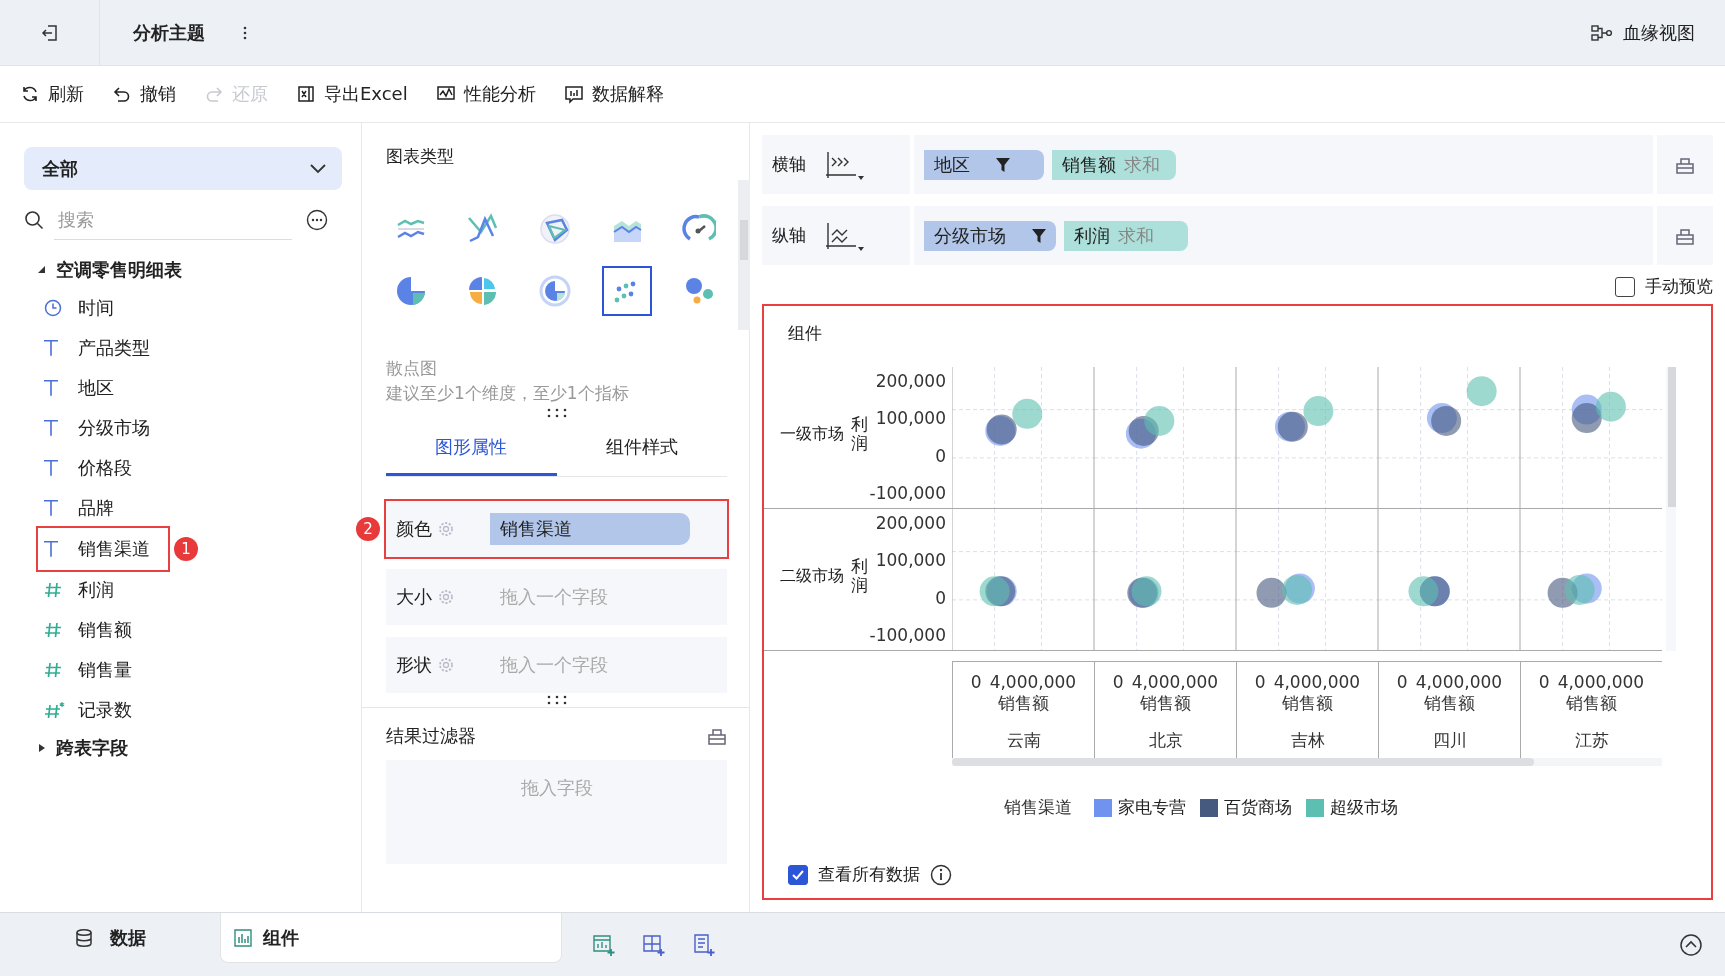  I want to click on property-tab: 组件样式, so click(641, 448).